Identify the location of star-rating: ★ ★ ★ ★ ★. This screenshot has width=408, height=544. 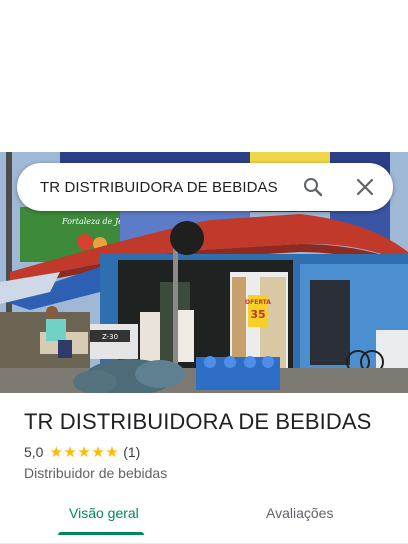
(84, 452).